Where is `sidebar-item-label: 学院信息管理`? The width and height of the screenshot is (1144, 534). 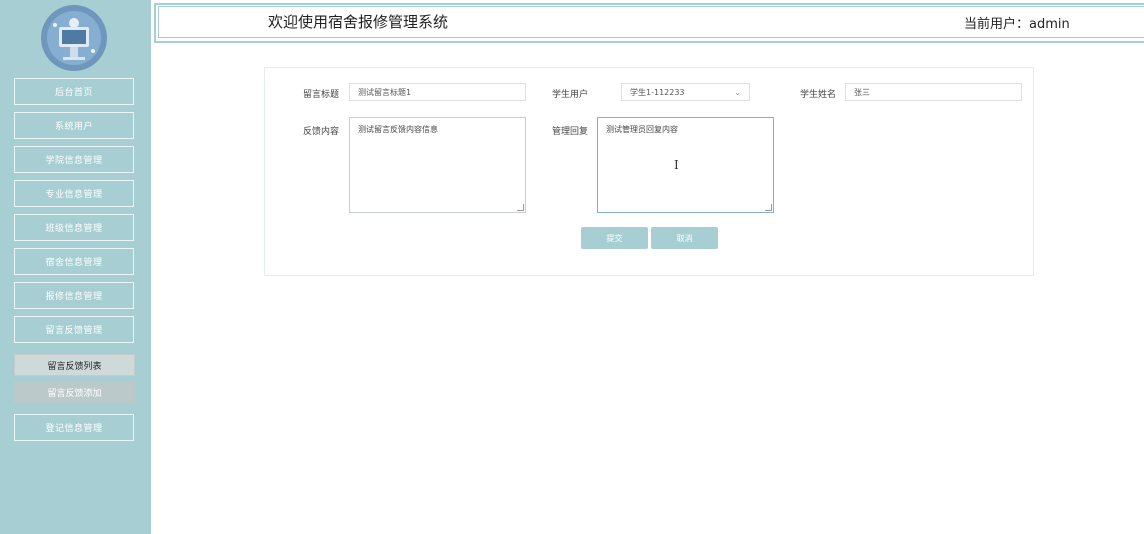 sidebar-item-label: 学院信息管理 is located at coordinates (74, 161).